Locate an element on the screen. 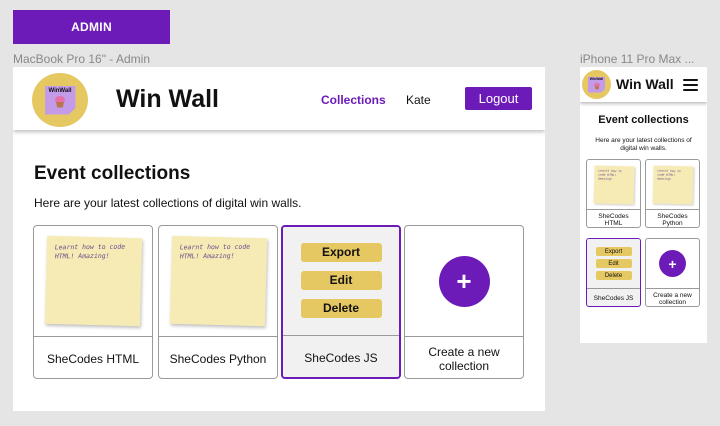 This screenshot has height=426, width=720. phone-header: WinWall Win Wall is located at coordinates (643, 84).